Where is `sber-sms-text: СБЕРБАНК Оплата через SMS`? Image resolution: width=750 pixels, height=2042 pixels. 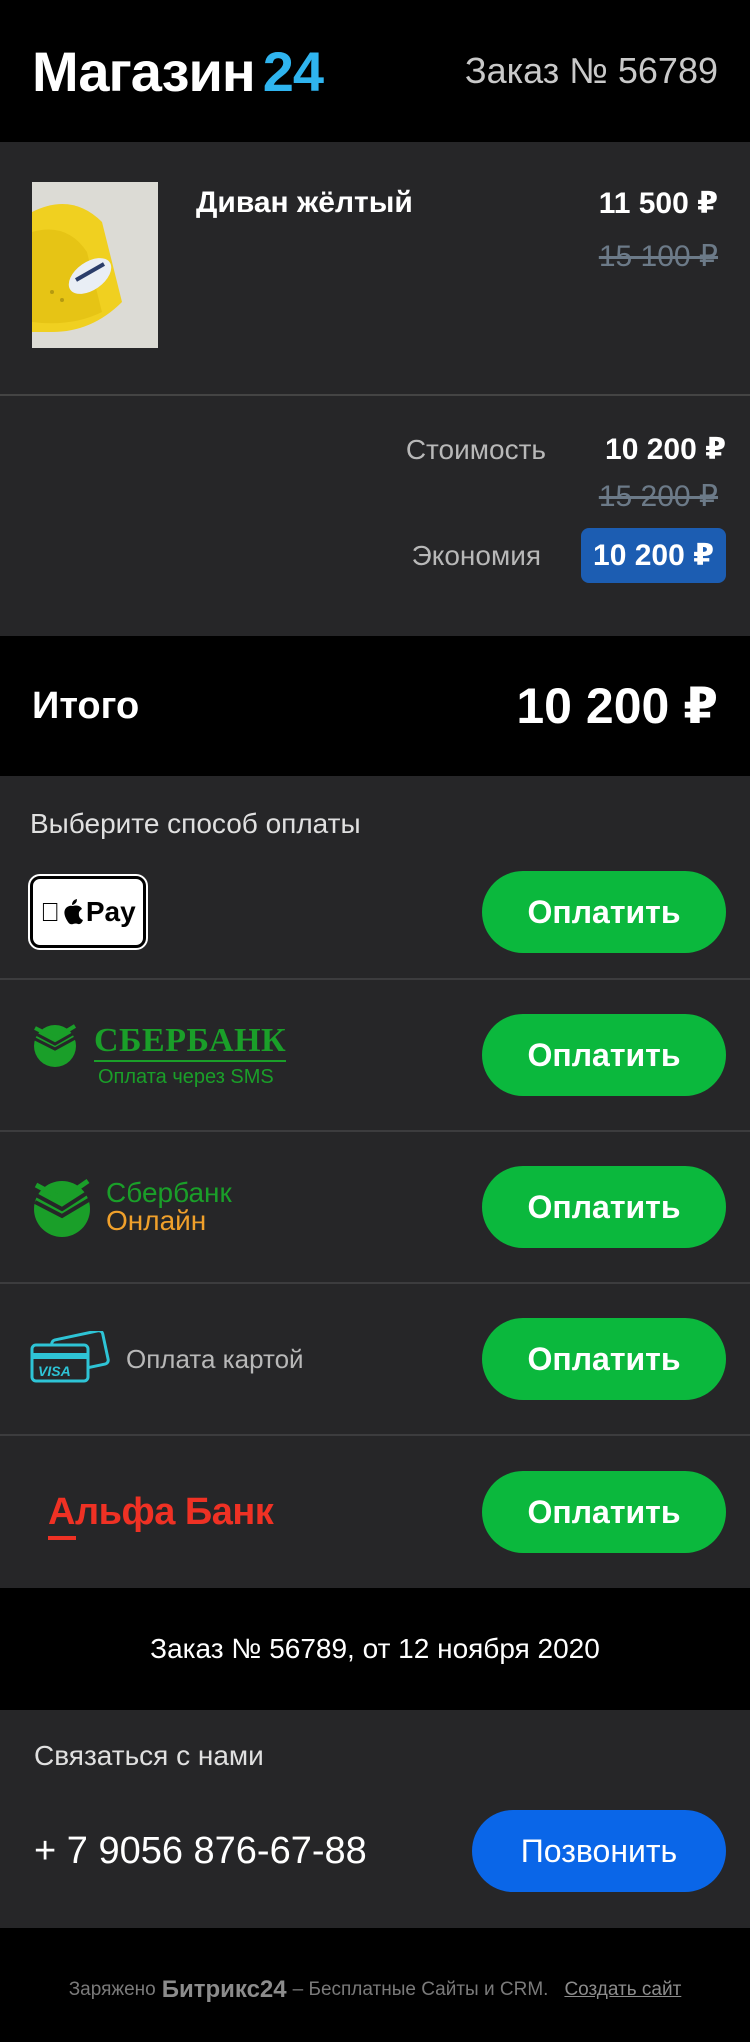
sber-sms-text: СБЕРБАНК Оплата через SMS is located at coordinates (190, 1055).